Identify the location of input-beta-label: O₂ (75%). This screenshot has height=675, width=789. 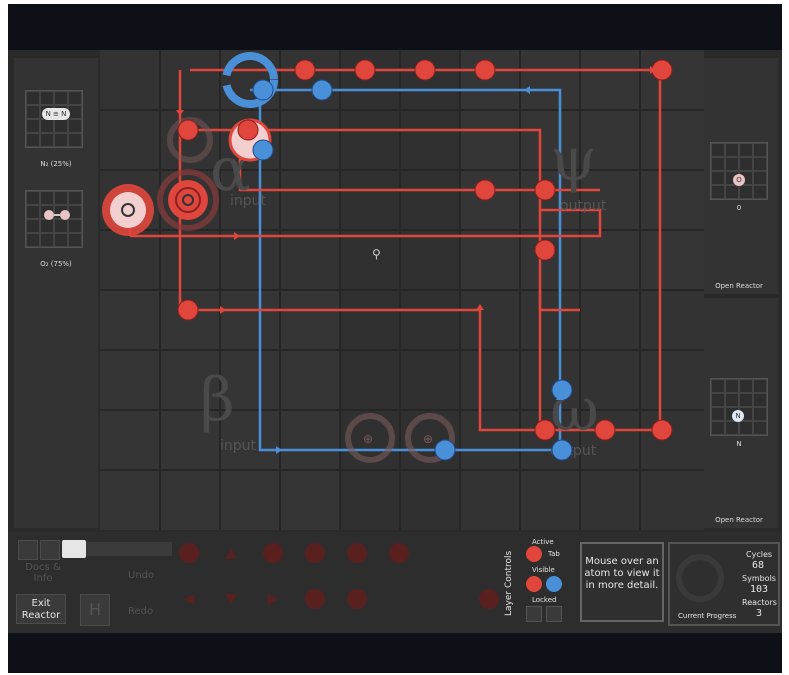
(56, 264).